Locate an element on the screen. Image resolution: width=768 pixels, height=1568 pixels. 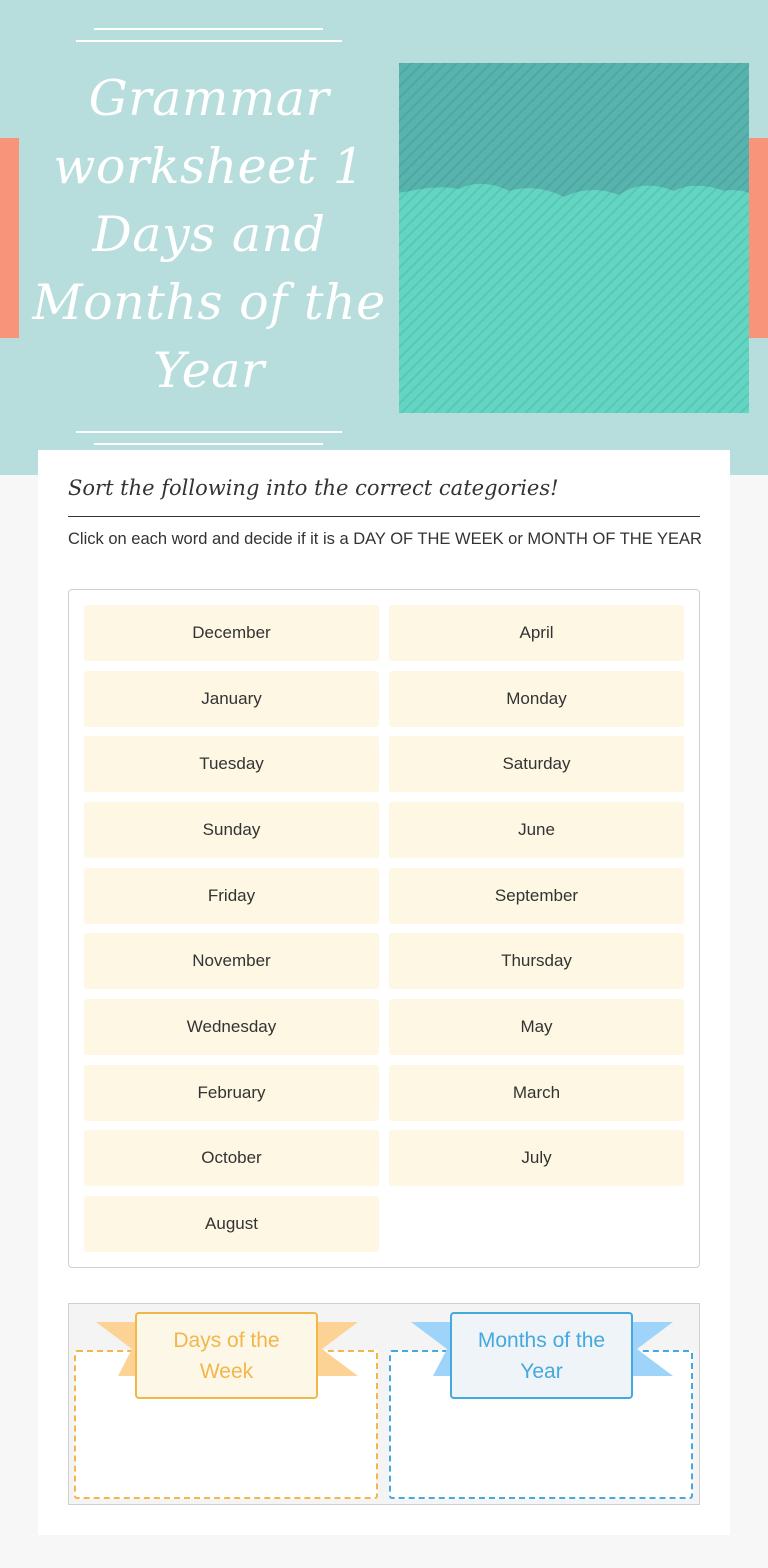
word-tile: Thursday is located at coordinates (536, 961).